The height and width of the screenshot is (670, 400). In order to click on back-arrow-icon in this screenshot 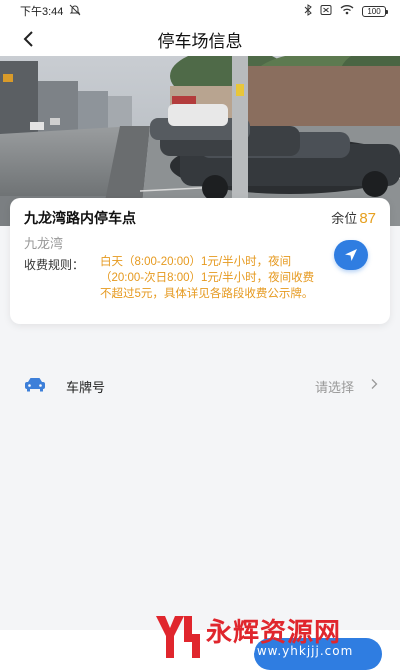, I will do `click(28, 39)`.